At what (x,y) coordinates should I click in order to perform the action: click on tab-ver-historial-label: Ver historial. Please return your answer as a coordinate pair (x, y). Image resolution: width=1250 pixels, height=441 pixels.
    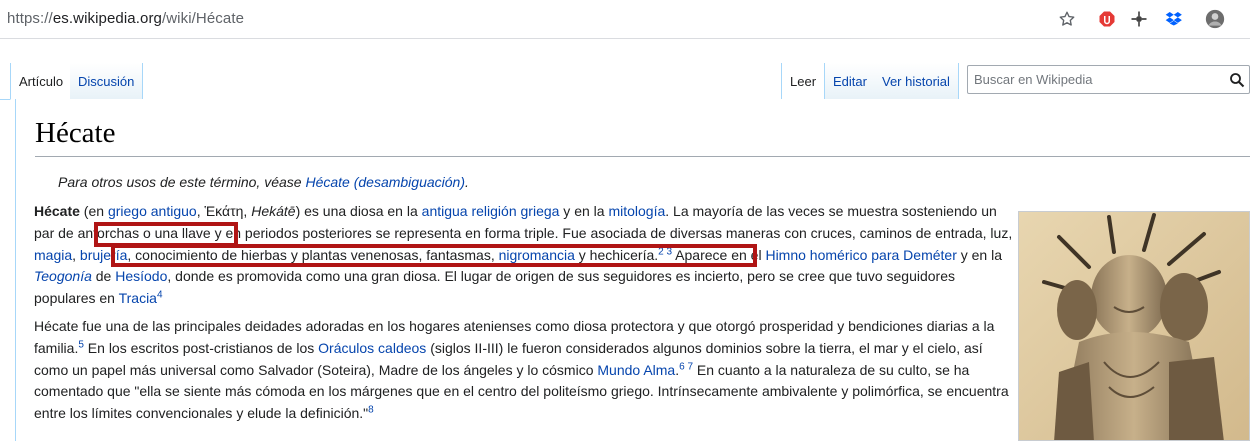
    Looking at the image, I should click on (916, 81).